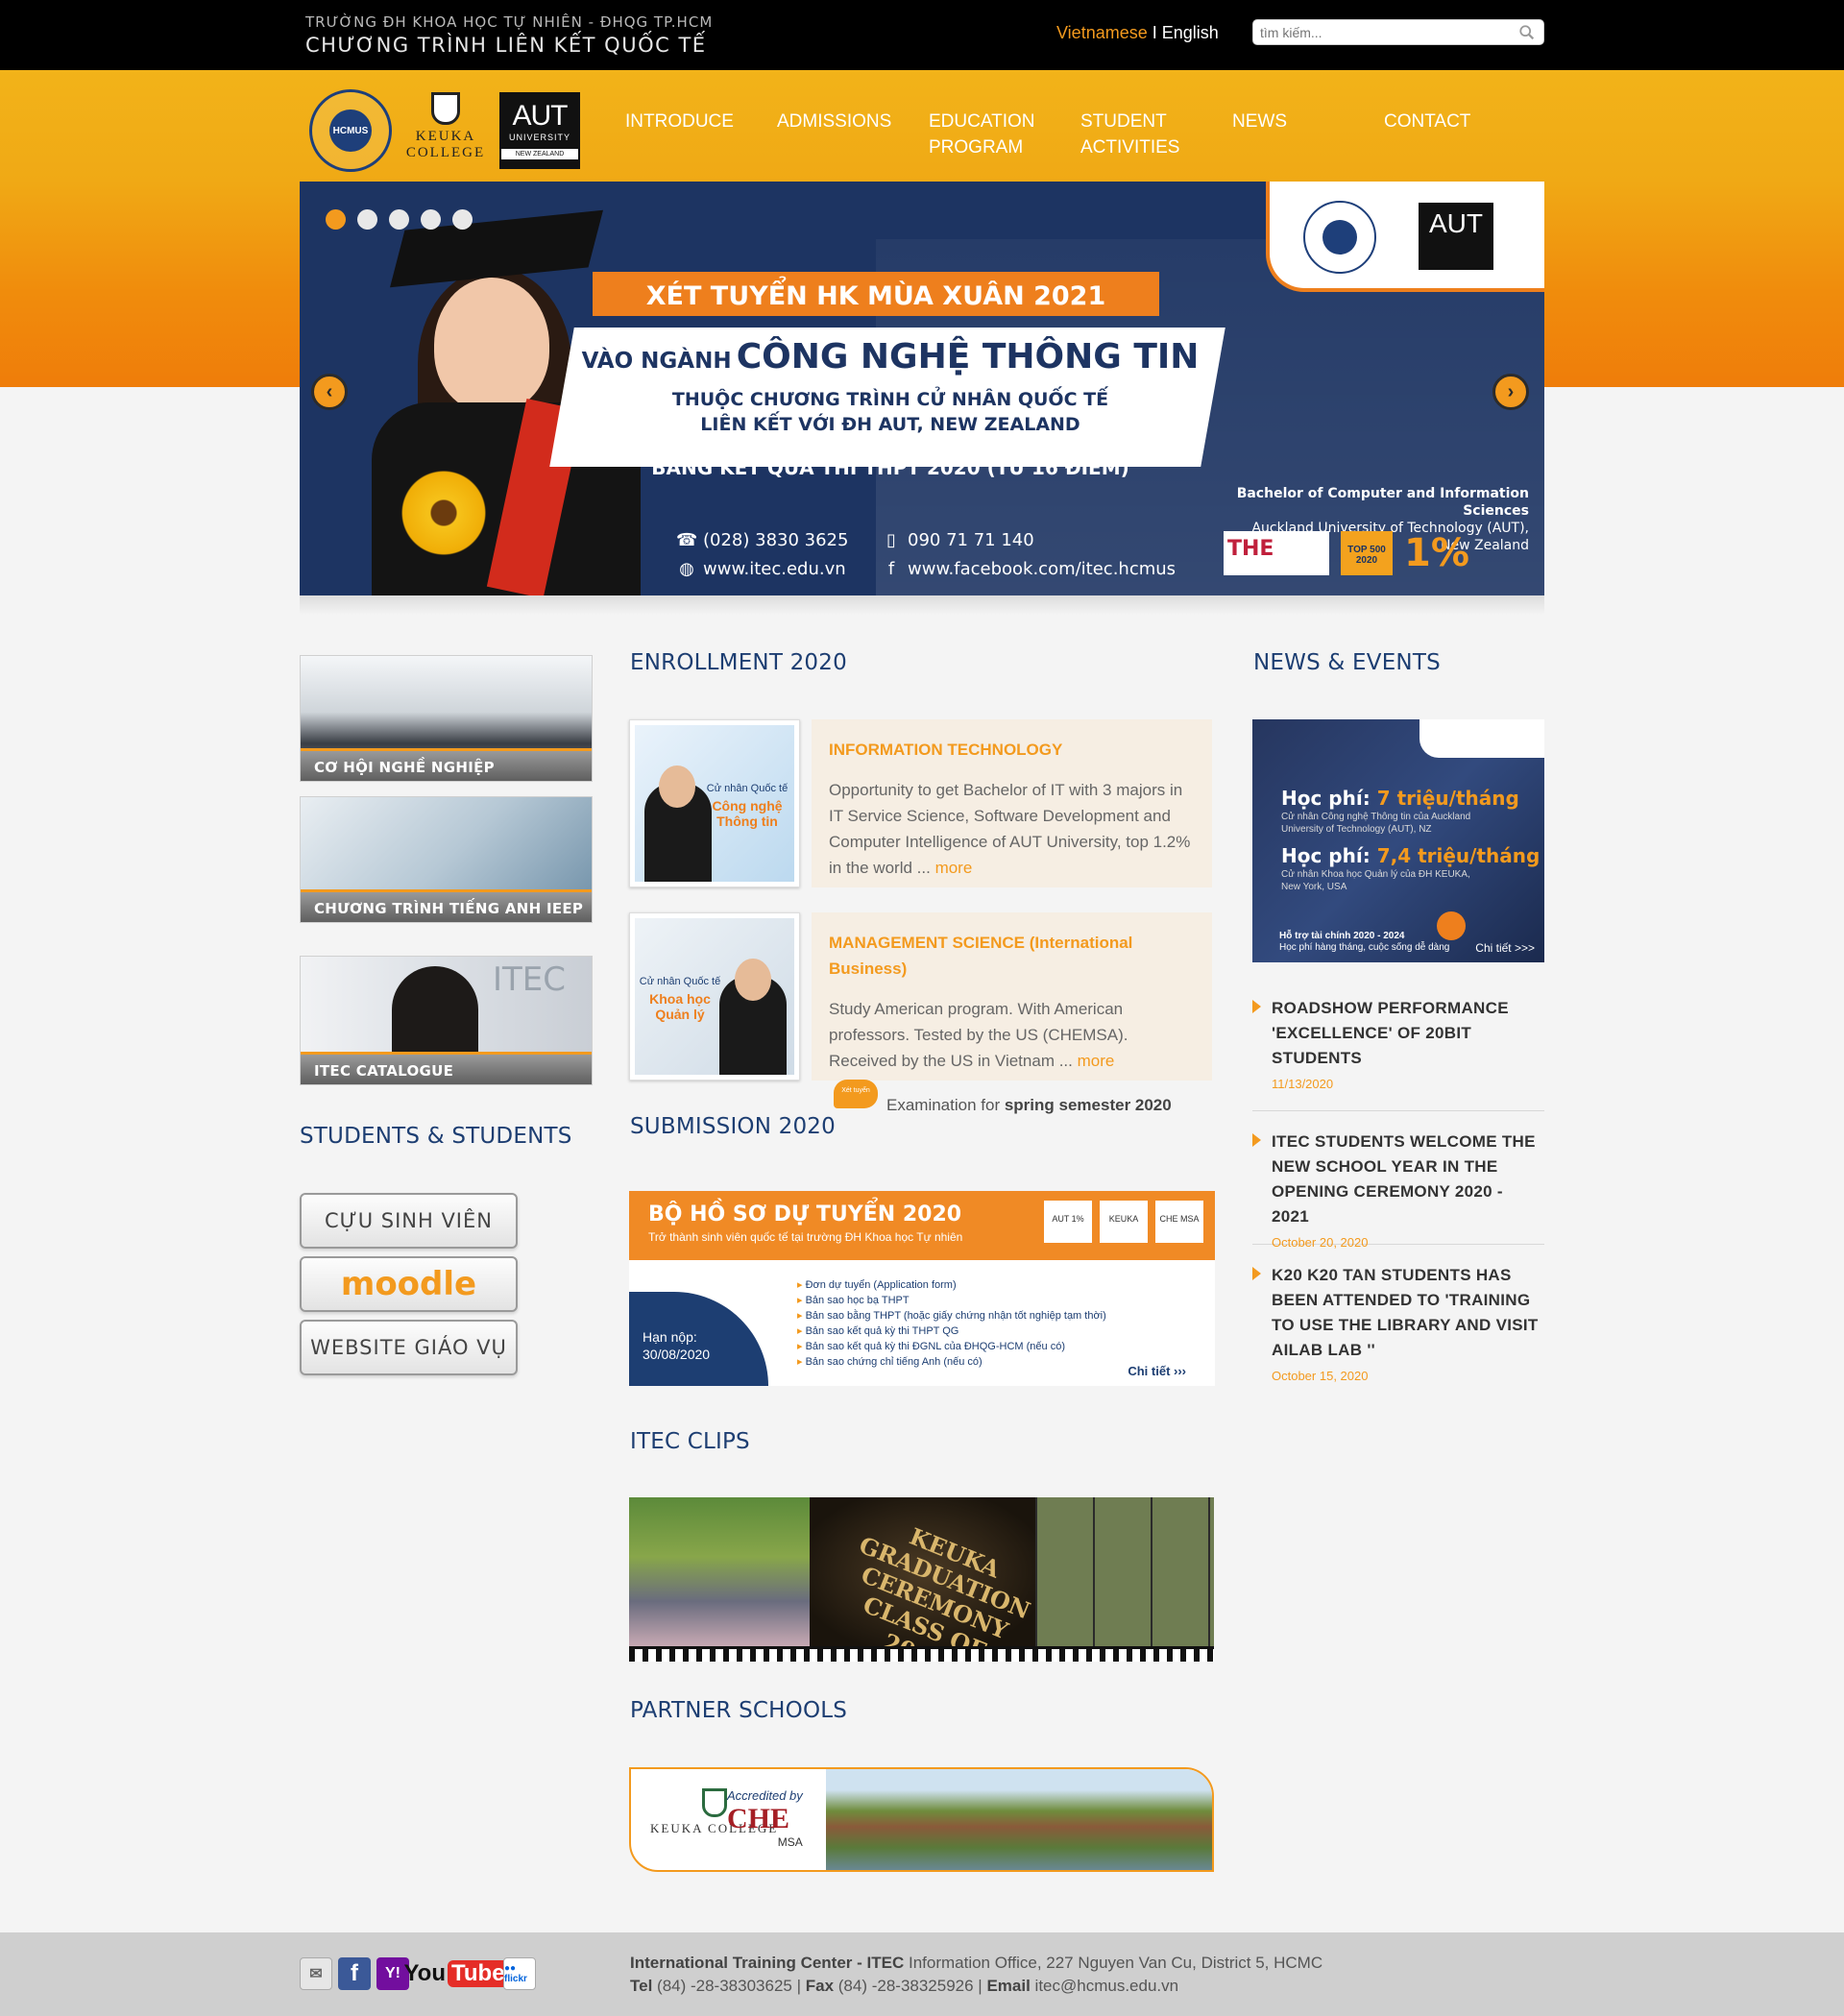 This screenshot has height=2016, width=1844. I want to click on feature-detail-link: Chi tiết >>>, so click(1505, 948).